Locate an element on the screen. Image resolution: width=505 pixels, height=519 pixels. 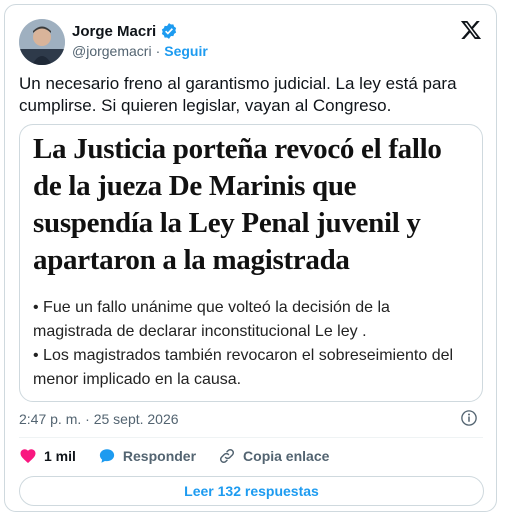
author-name: Jorge Macri is located at coordinates (114, 31).